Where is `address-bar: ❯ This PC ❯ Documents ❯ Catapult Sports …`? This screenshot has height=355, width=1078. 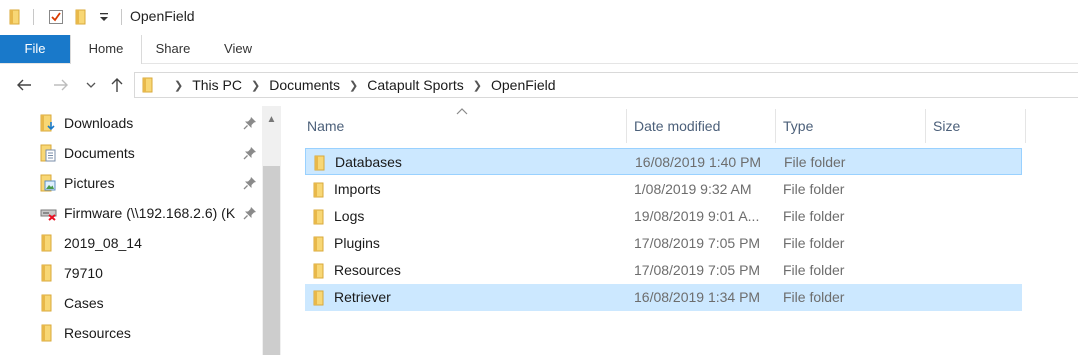
address-bar: ❯ This PC ❯ Documents ❯ Catapult Sports … is located at coordinates (606, 85).